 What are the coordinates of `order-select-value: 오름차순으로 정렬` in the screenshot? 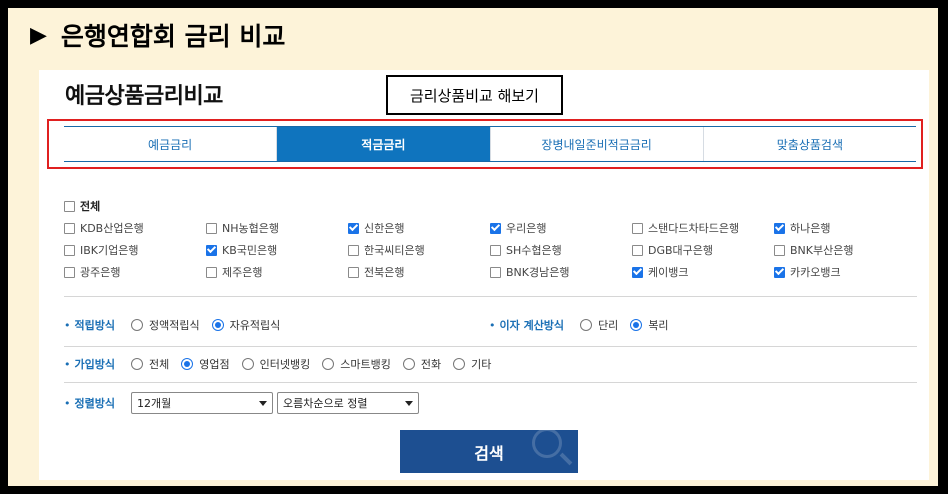 It's located at (325, 403).